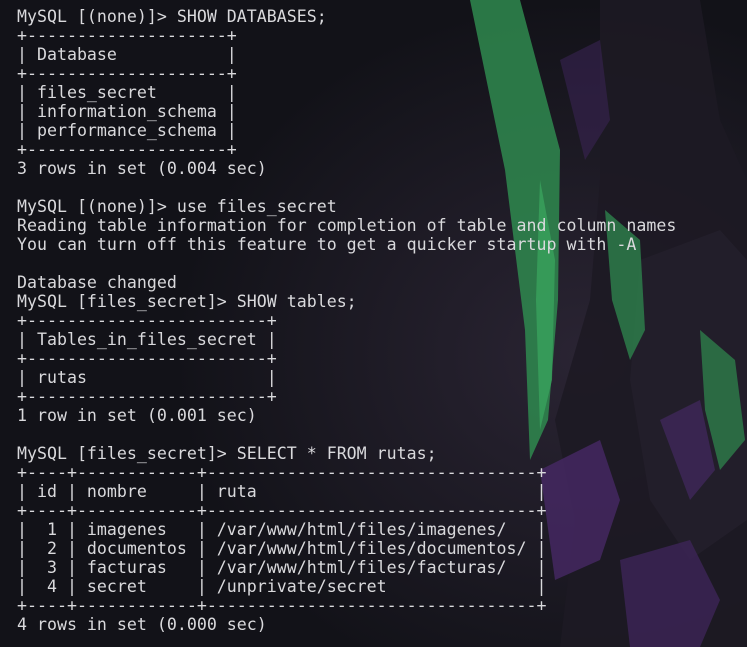  What do you see at coordinates (177, 206) in the screenshot?
I see `terminal-line: MySQL [(none)]> use files_secret` at bounding box center [177, 206].